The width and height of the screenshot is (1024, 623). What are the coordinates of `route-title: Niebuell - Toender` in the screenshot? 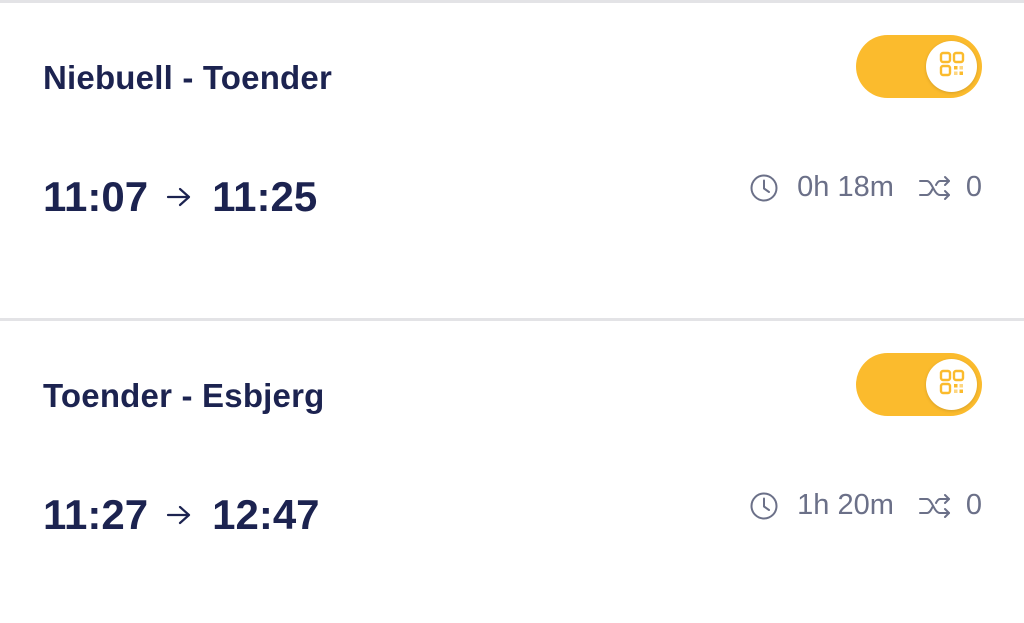 It's located at (188, 77).